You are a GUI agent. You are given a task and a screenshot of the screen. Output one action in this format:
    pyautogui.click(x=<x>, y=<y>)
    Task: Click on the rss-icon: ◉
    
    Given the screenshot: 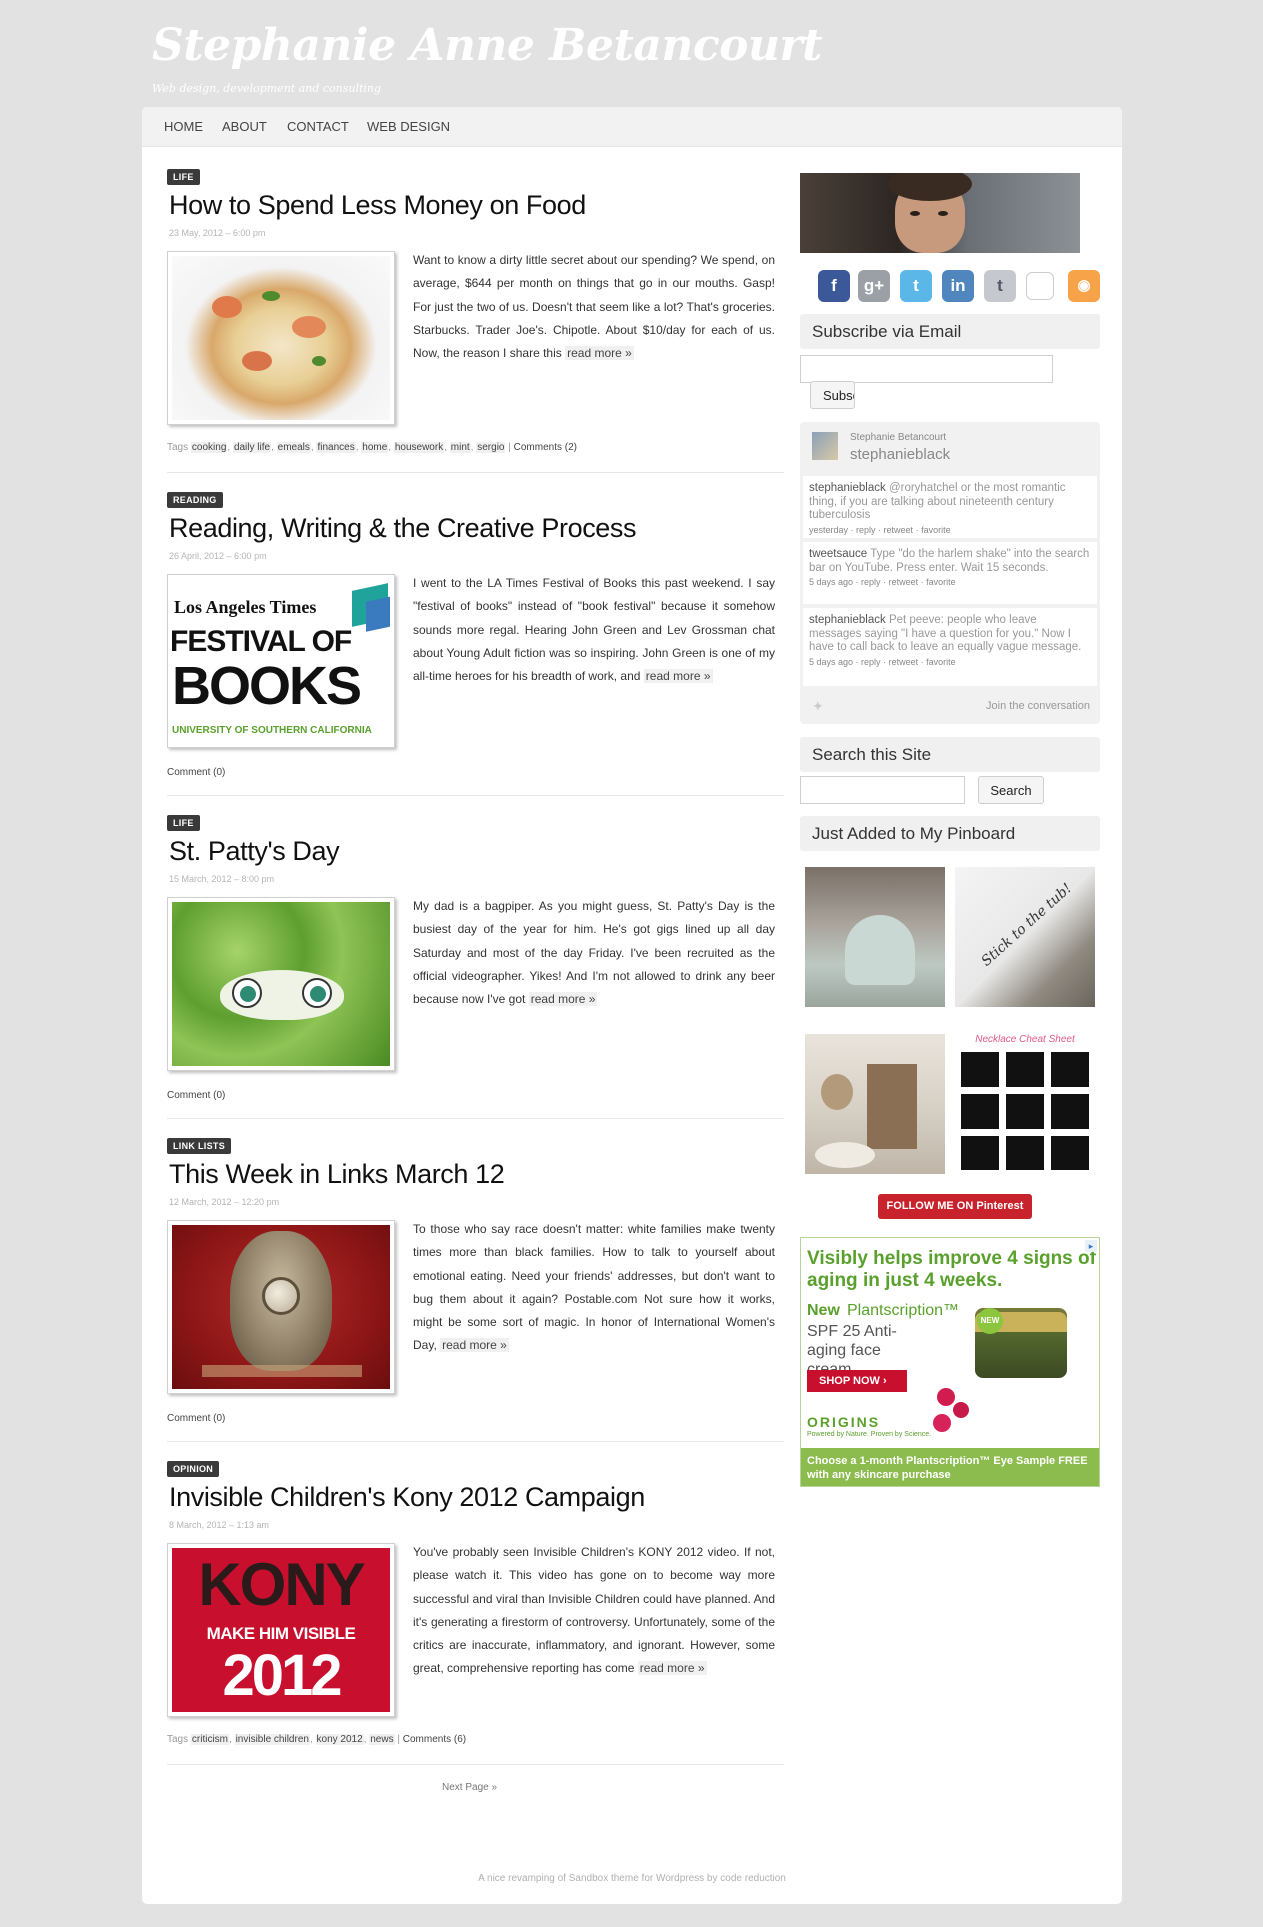 What is the action you would take?
    pyautogui.click(x=1084, y=286)
    